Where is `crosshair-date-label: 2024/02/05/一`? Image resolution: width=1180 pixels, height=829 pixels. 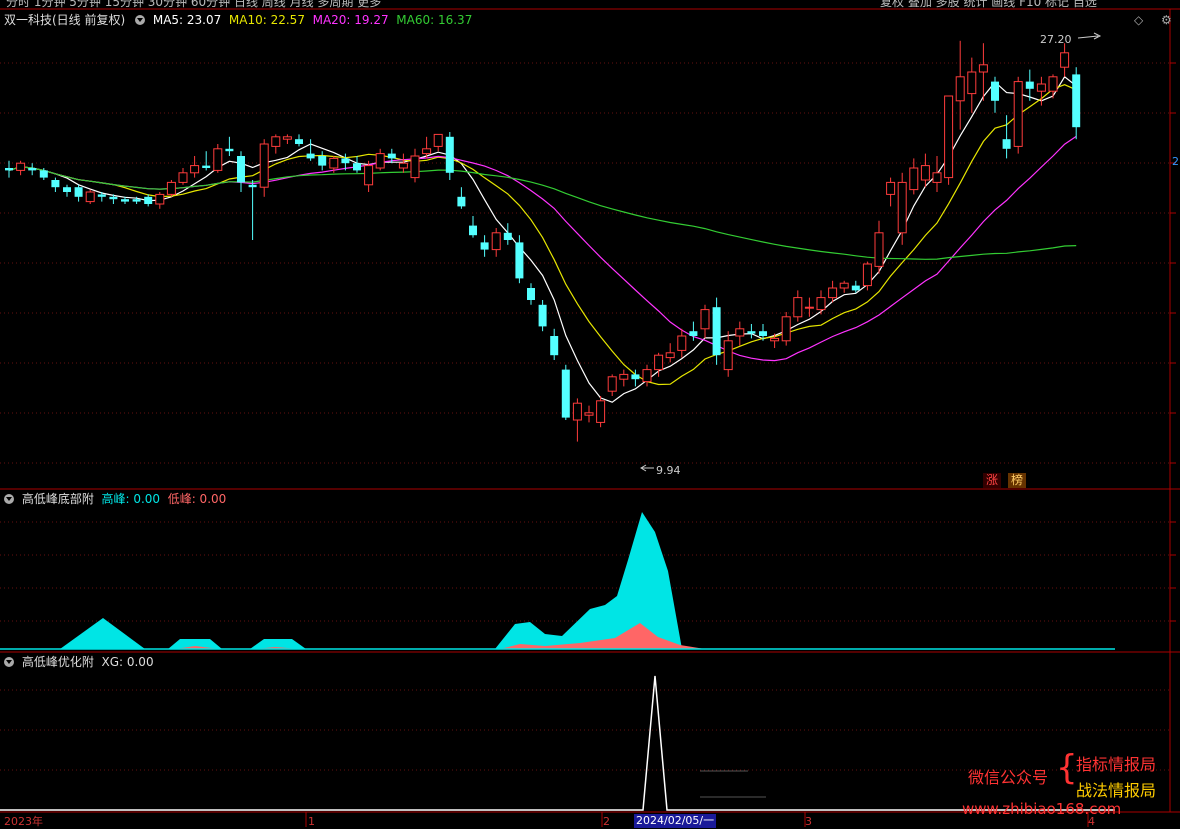
crosshair-date-label: 2024/02/05/一 is located at coordinates (675, 821).